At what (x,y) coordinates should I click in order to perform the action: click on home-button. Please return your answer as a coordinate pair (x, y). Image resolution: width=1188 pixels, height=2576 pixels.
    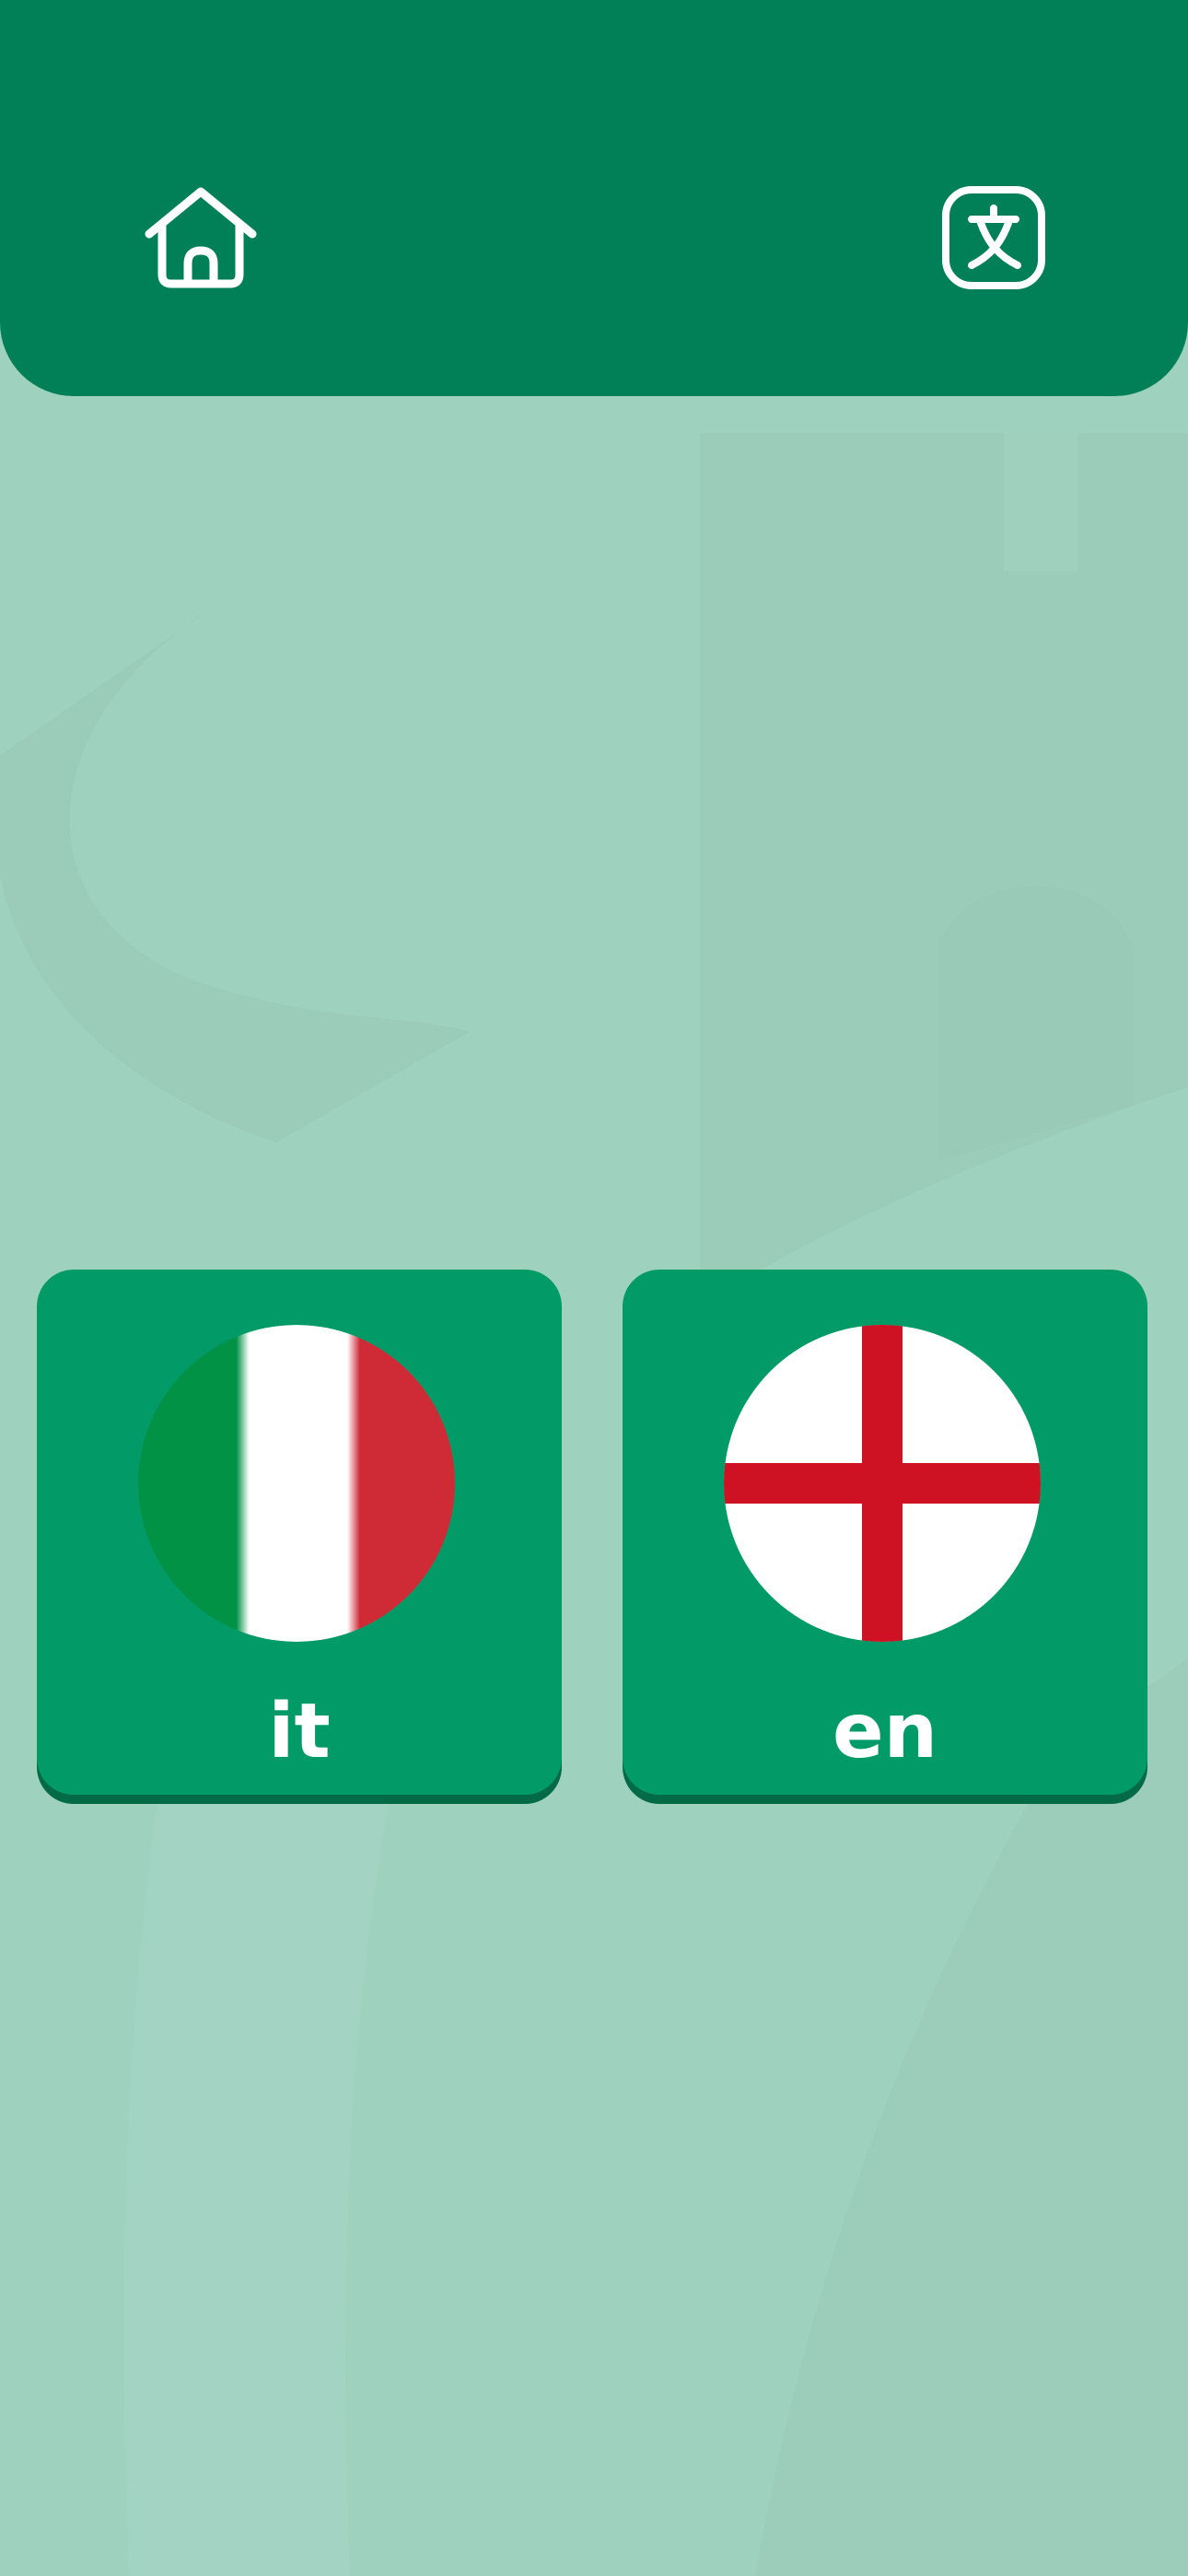
    Looking at the image, I should click on (201, 237).